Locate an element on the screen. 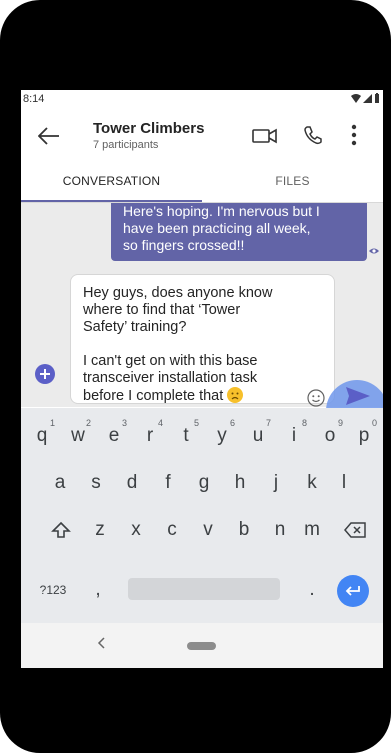 Image resolution: width=391 pixels, height=753 pixels. key-label: w is located at coordinates (78, 435).